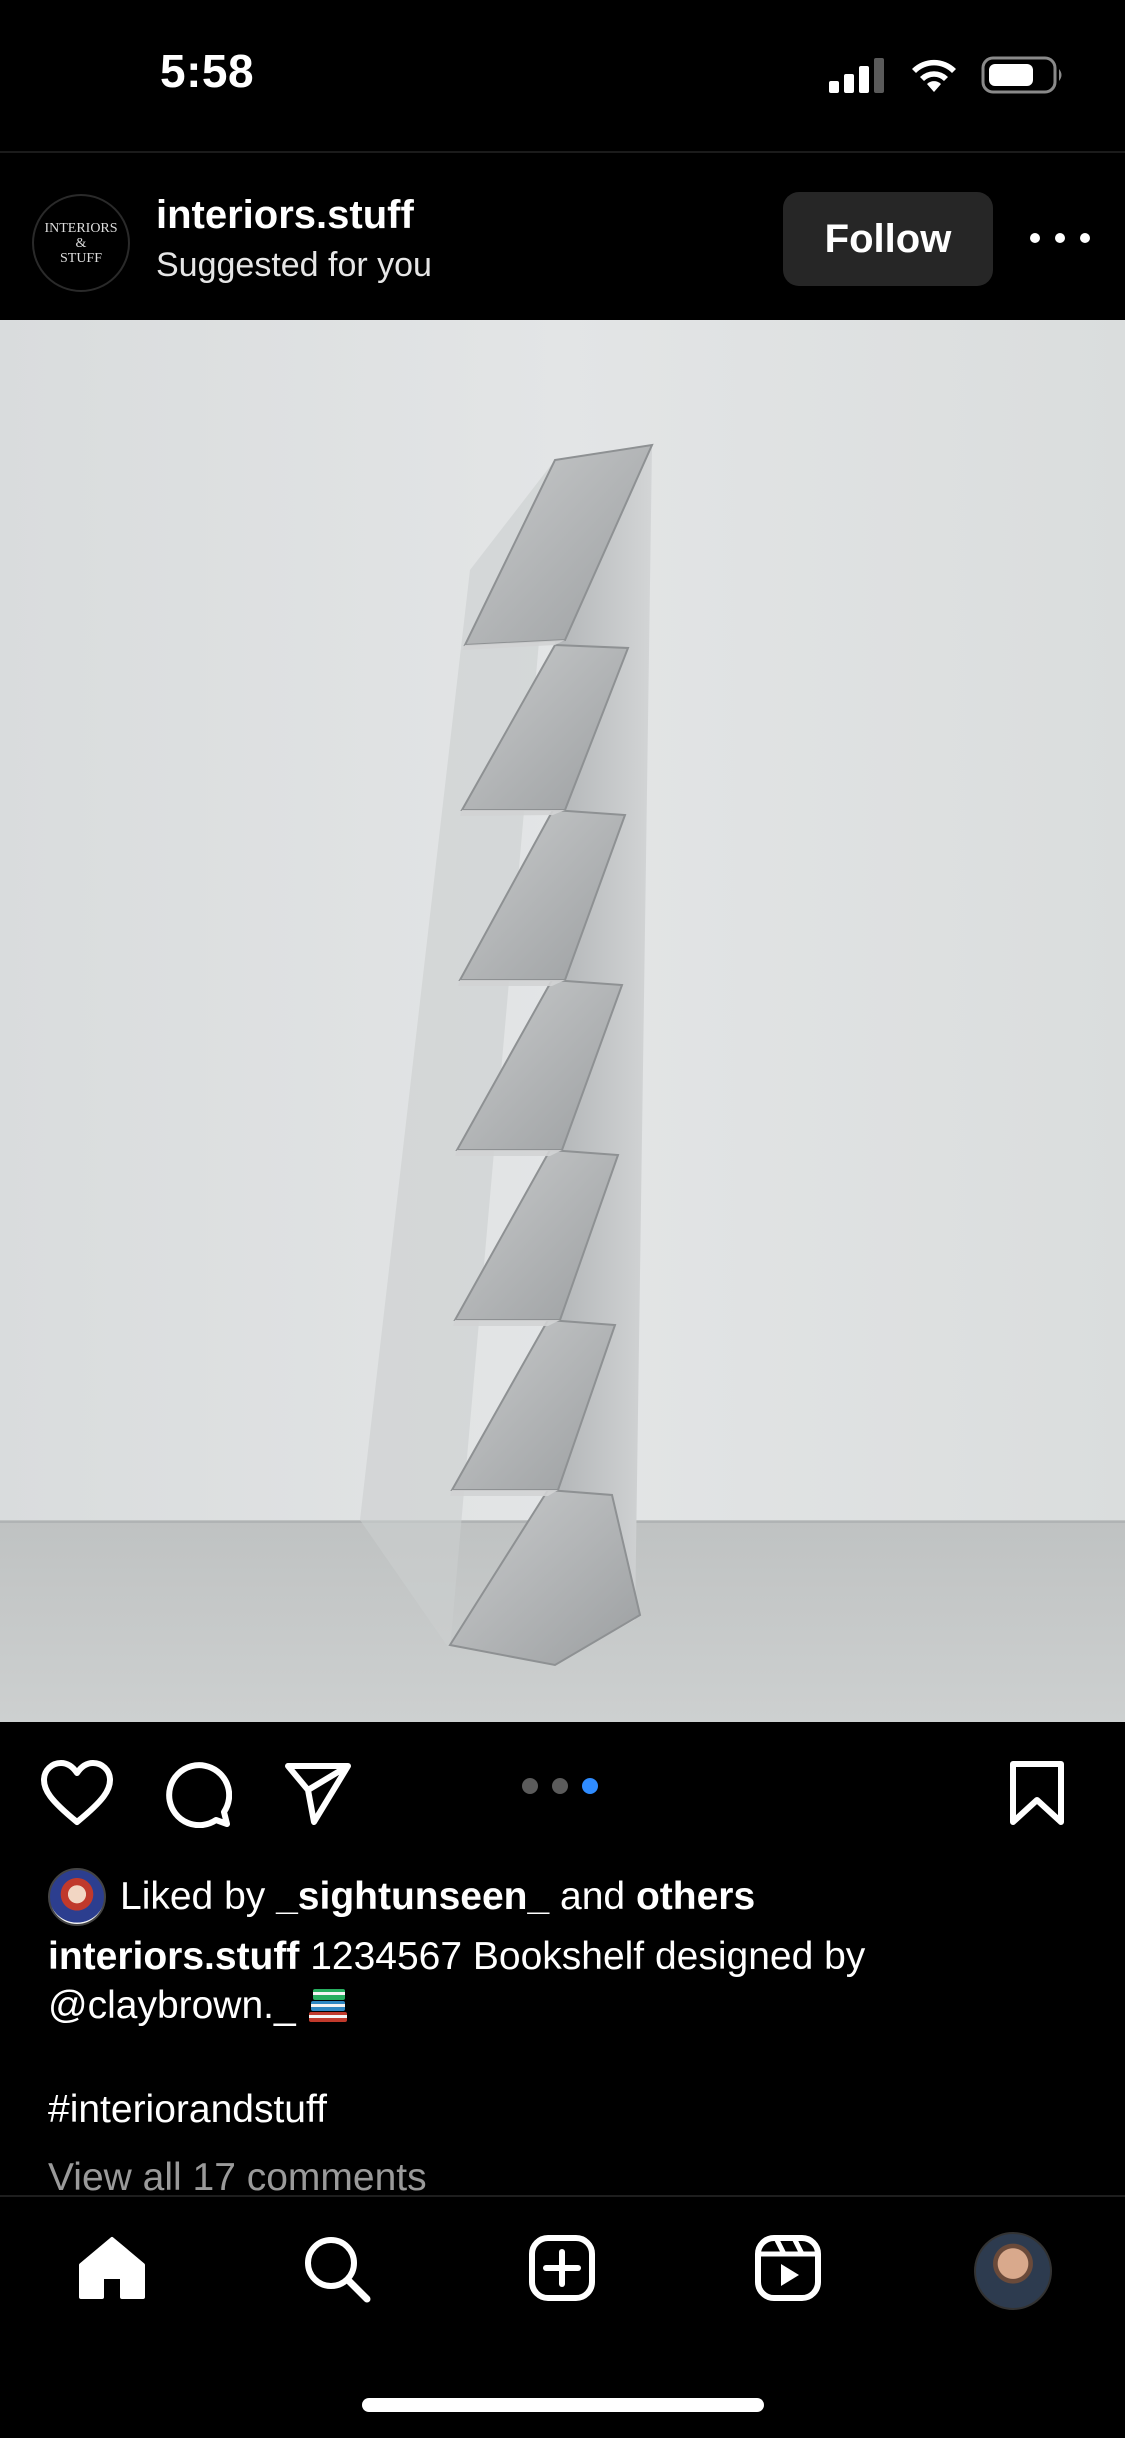 This screenshot has width=1125, height=2438. What do you see at coordinates (285, 215) in the screenshot?
I see `account-username: interiors.stuff` at bounding box center [285, 215].